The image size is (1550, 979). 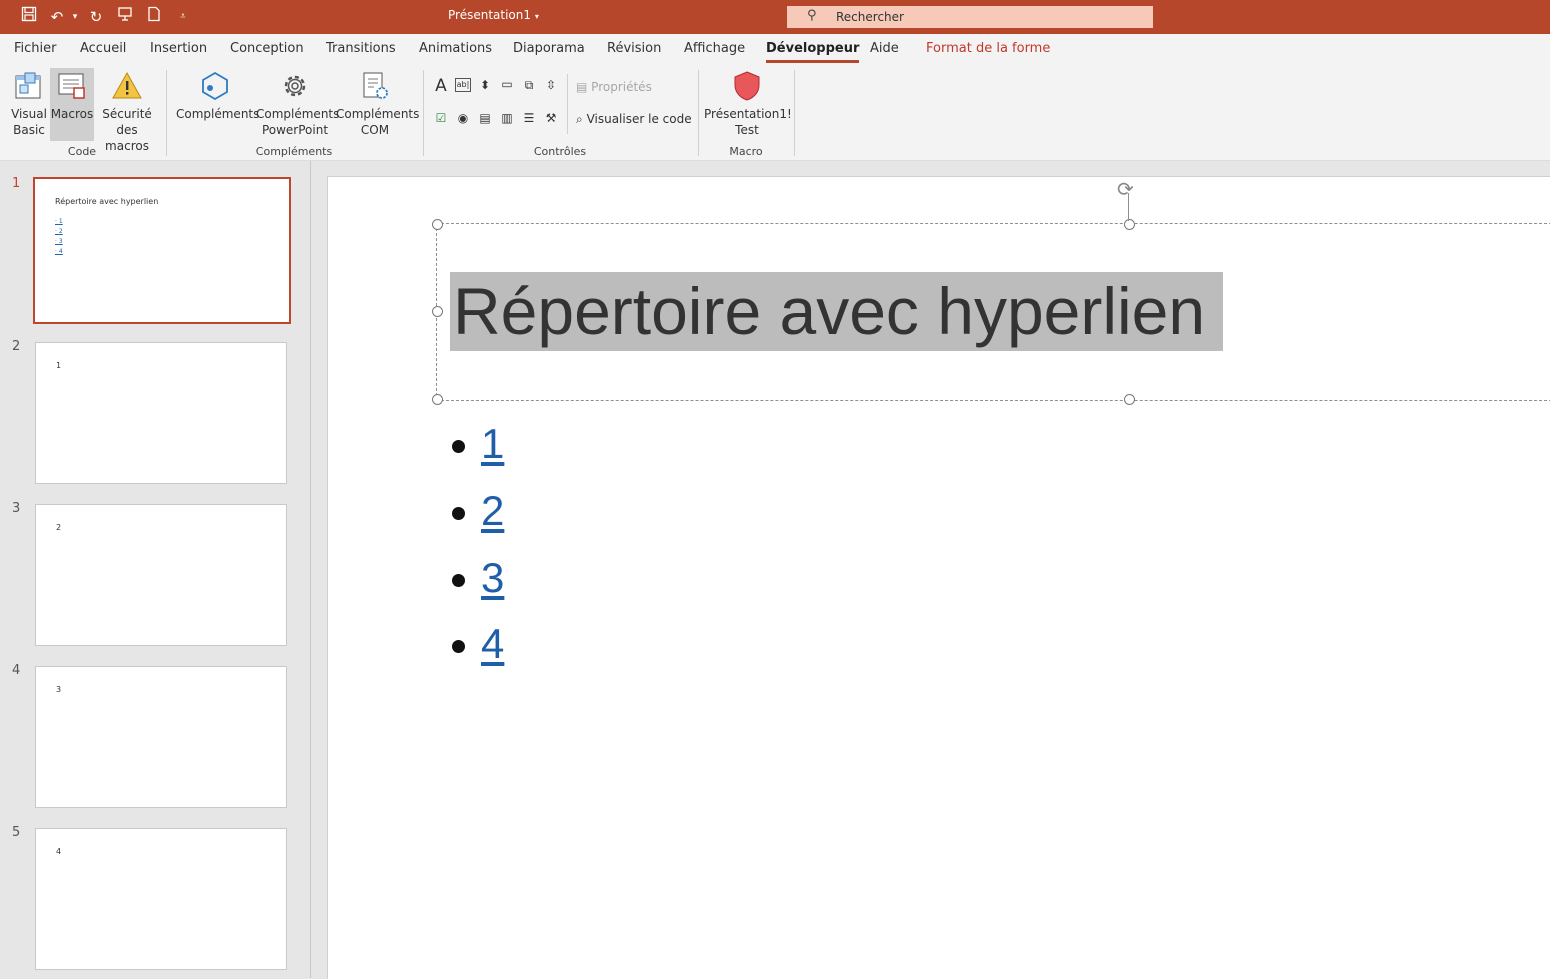 What do you see at coordinates (59, 527) in the screenshot?
I see `thumbnail-title: 2` at bounding box center [59, 527].